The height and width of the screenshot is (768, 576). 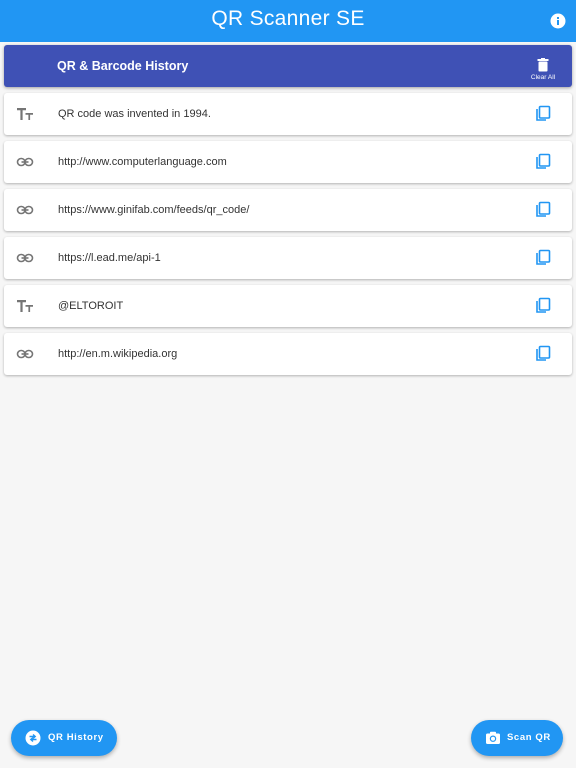 What do you see at coordinates (288, 258) in the screenshot?
I see `history-item: https://l.ead.me/api-1` at bounding box center [288, 258].